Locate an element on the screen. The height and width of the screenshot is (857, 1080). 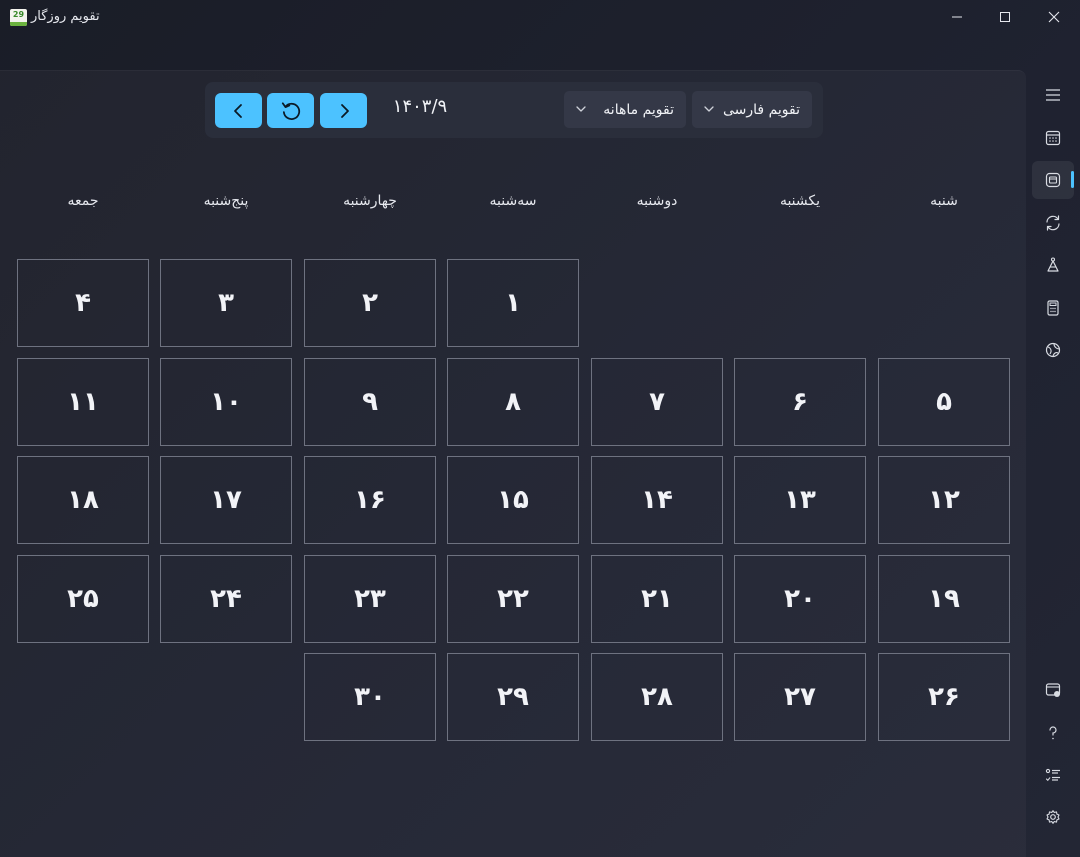
day-cell-7: ۷ is located at coordinates (657, 402).